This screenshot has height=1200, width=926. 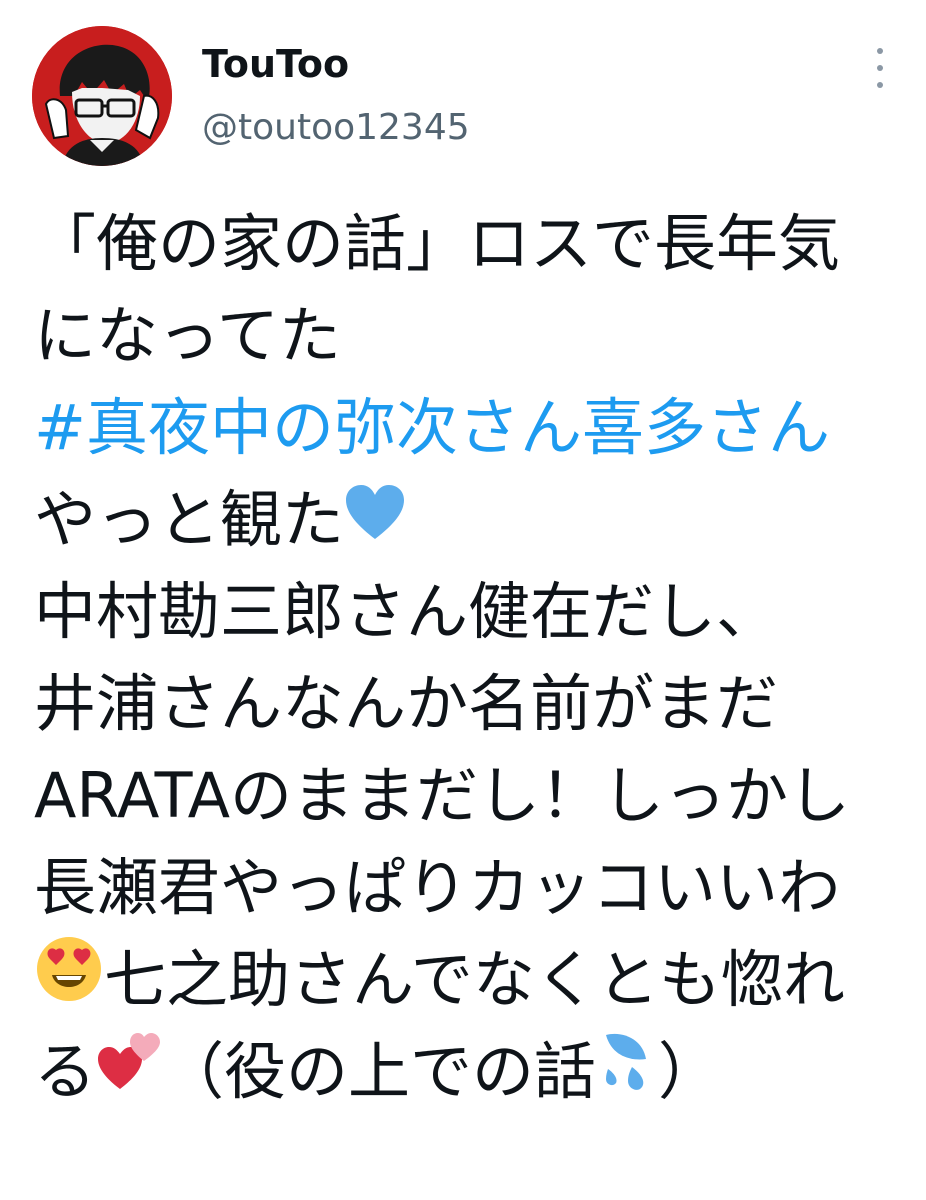 What do you see at coordinates (464, 520) in the screenshot?
I see `tweet-line: やっと観た` at bounding box center [464, 520].